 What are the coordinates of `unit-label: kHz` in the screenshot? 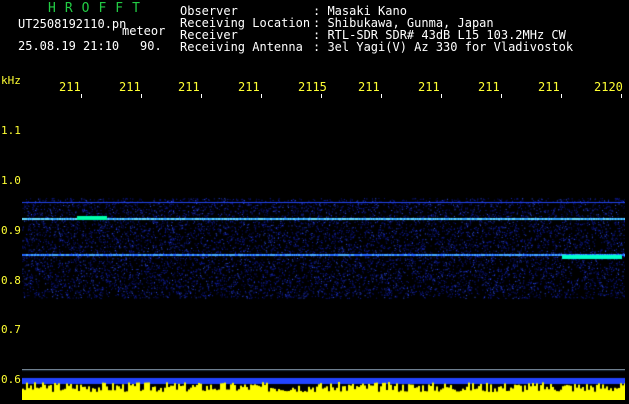 It's located at (11, 80).